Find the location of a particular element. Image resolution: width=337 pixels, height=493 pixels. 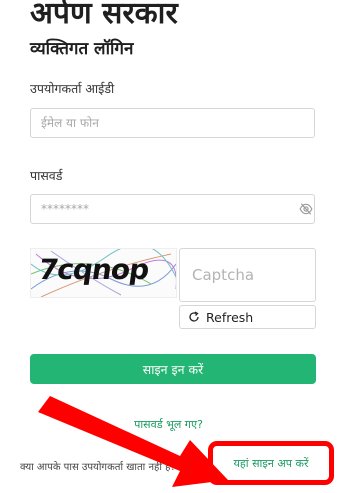

signup-link: यहां साइन अप करें is located at coordinates (271, 463).